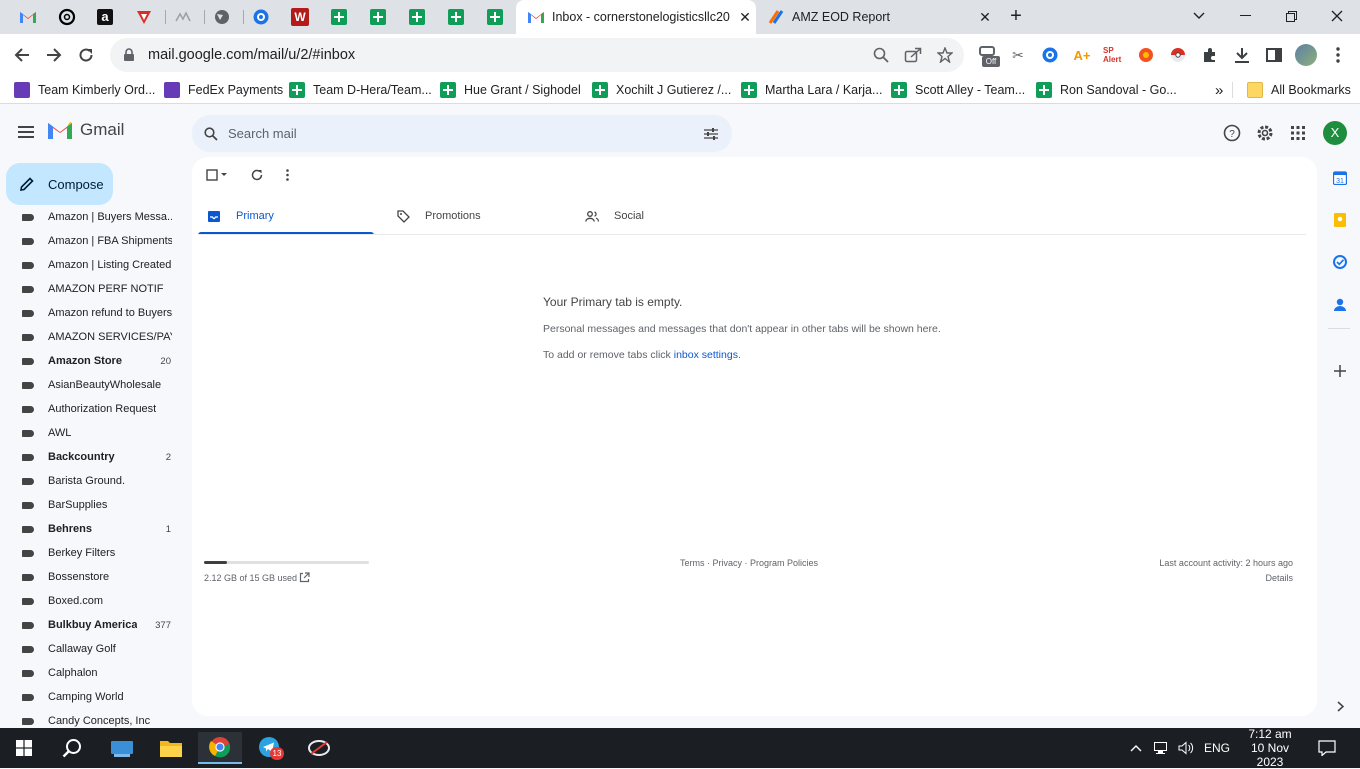  Describe the element at coordinates (711, 133) in the screenshot. I see `search-options-icon` at that location.